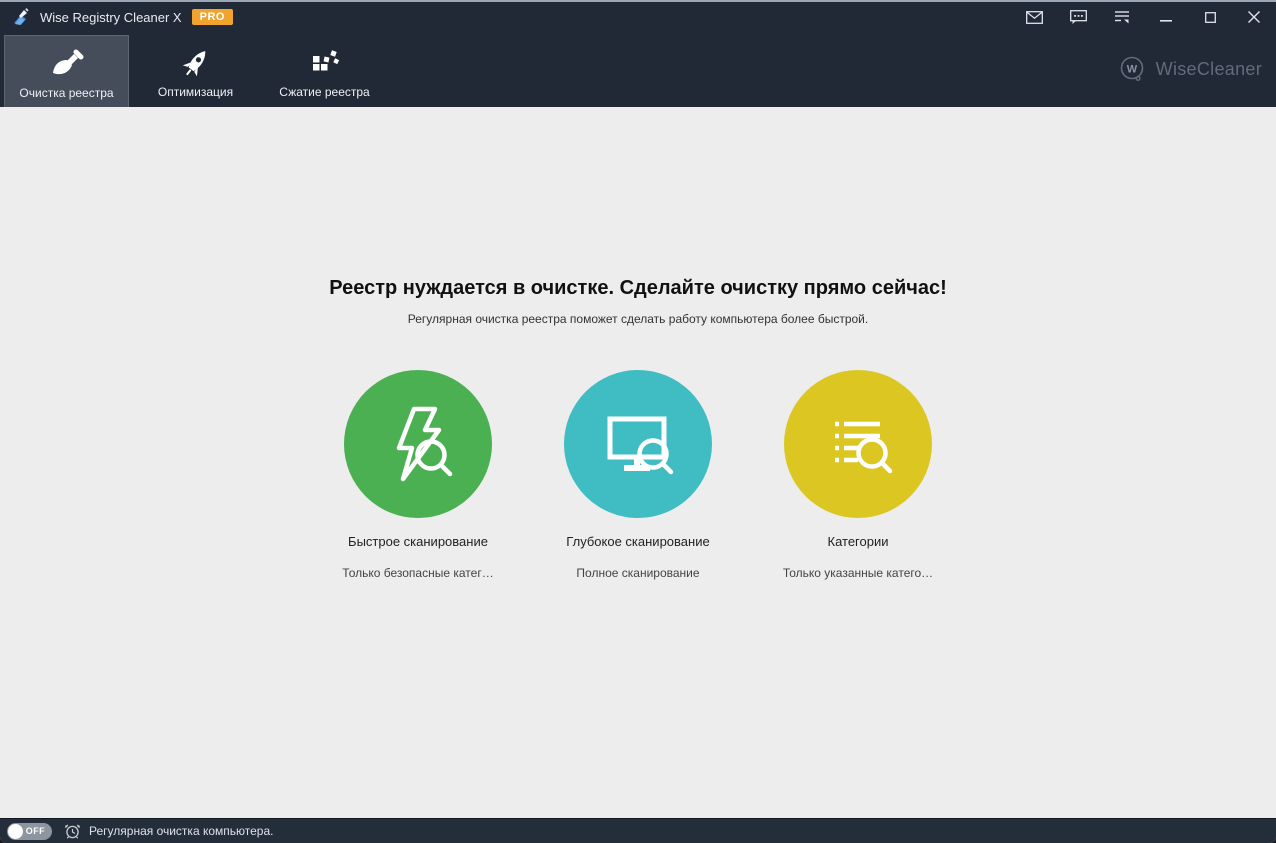 The image size is (1276, 843). I want to click on tab-registry-cleaner: Очистка реестра, so click(66, 71).